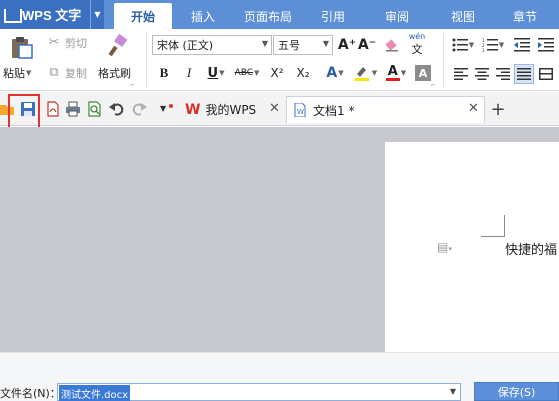 This screenshot has height=401, width=559. I want to click on strikethrough-button: ABC ▼, so click(247, 73).